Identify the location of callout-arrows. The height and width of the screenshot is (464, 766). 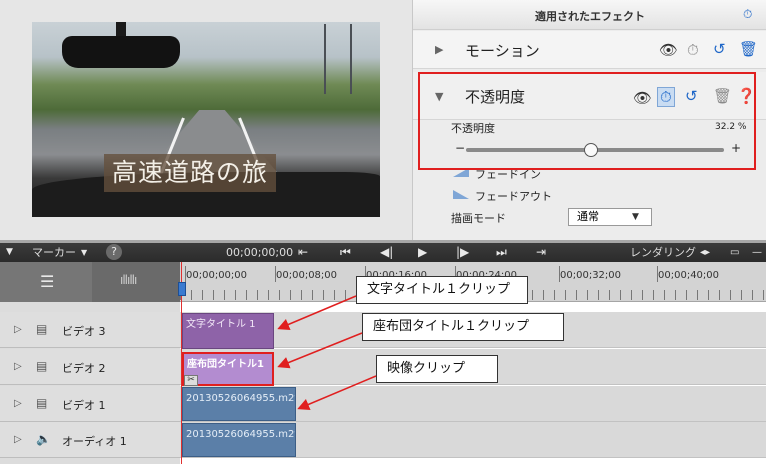
(327, 353).